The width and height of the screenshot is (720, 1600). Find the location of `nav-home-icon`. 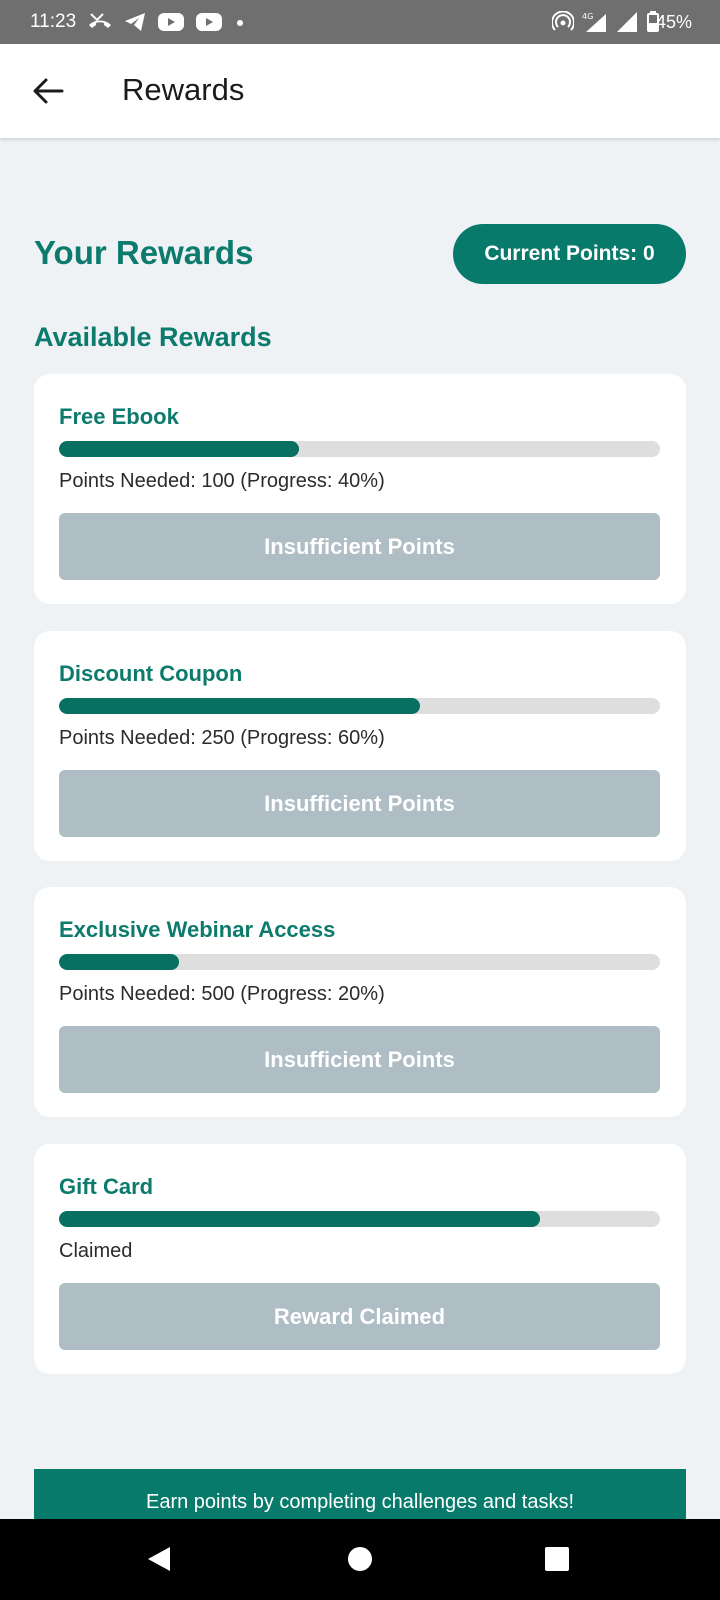

nav-home-icon is located at coordinates (360, 1559).